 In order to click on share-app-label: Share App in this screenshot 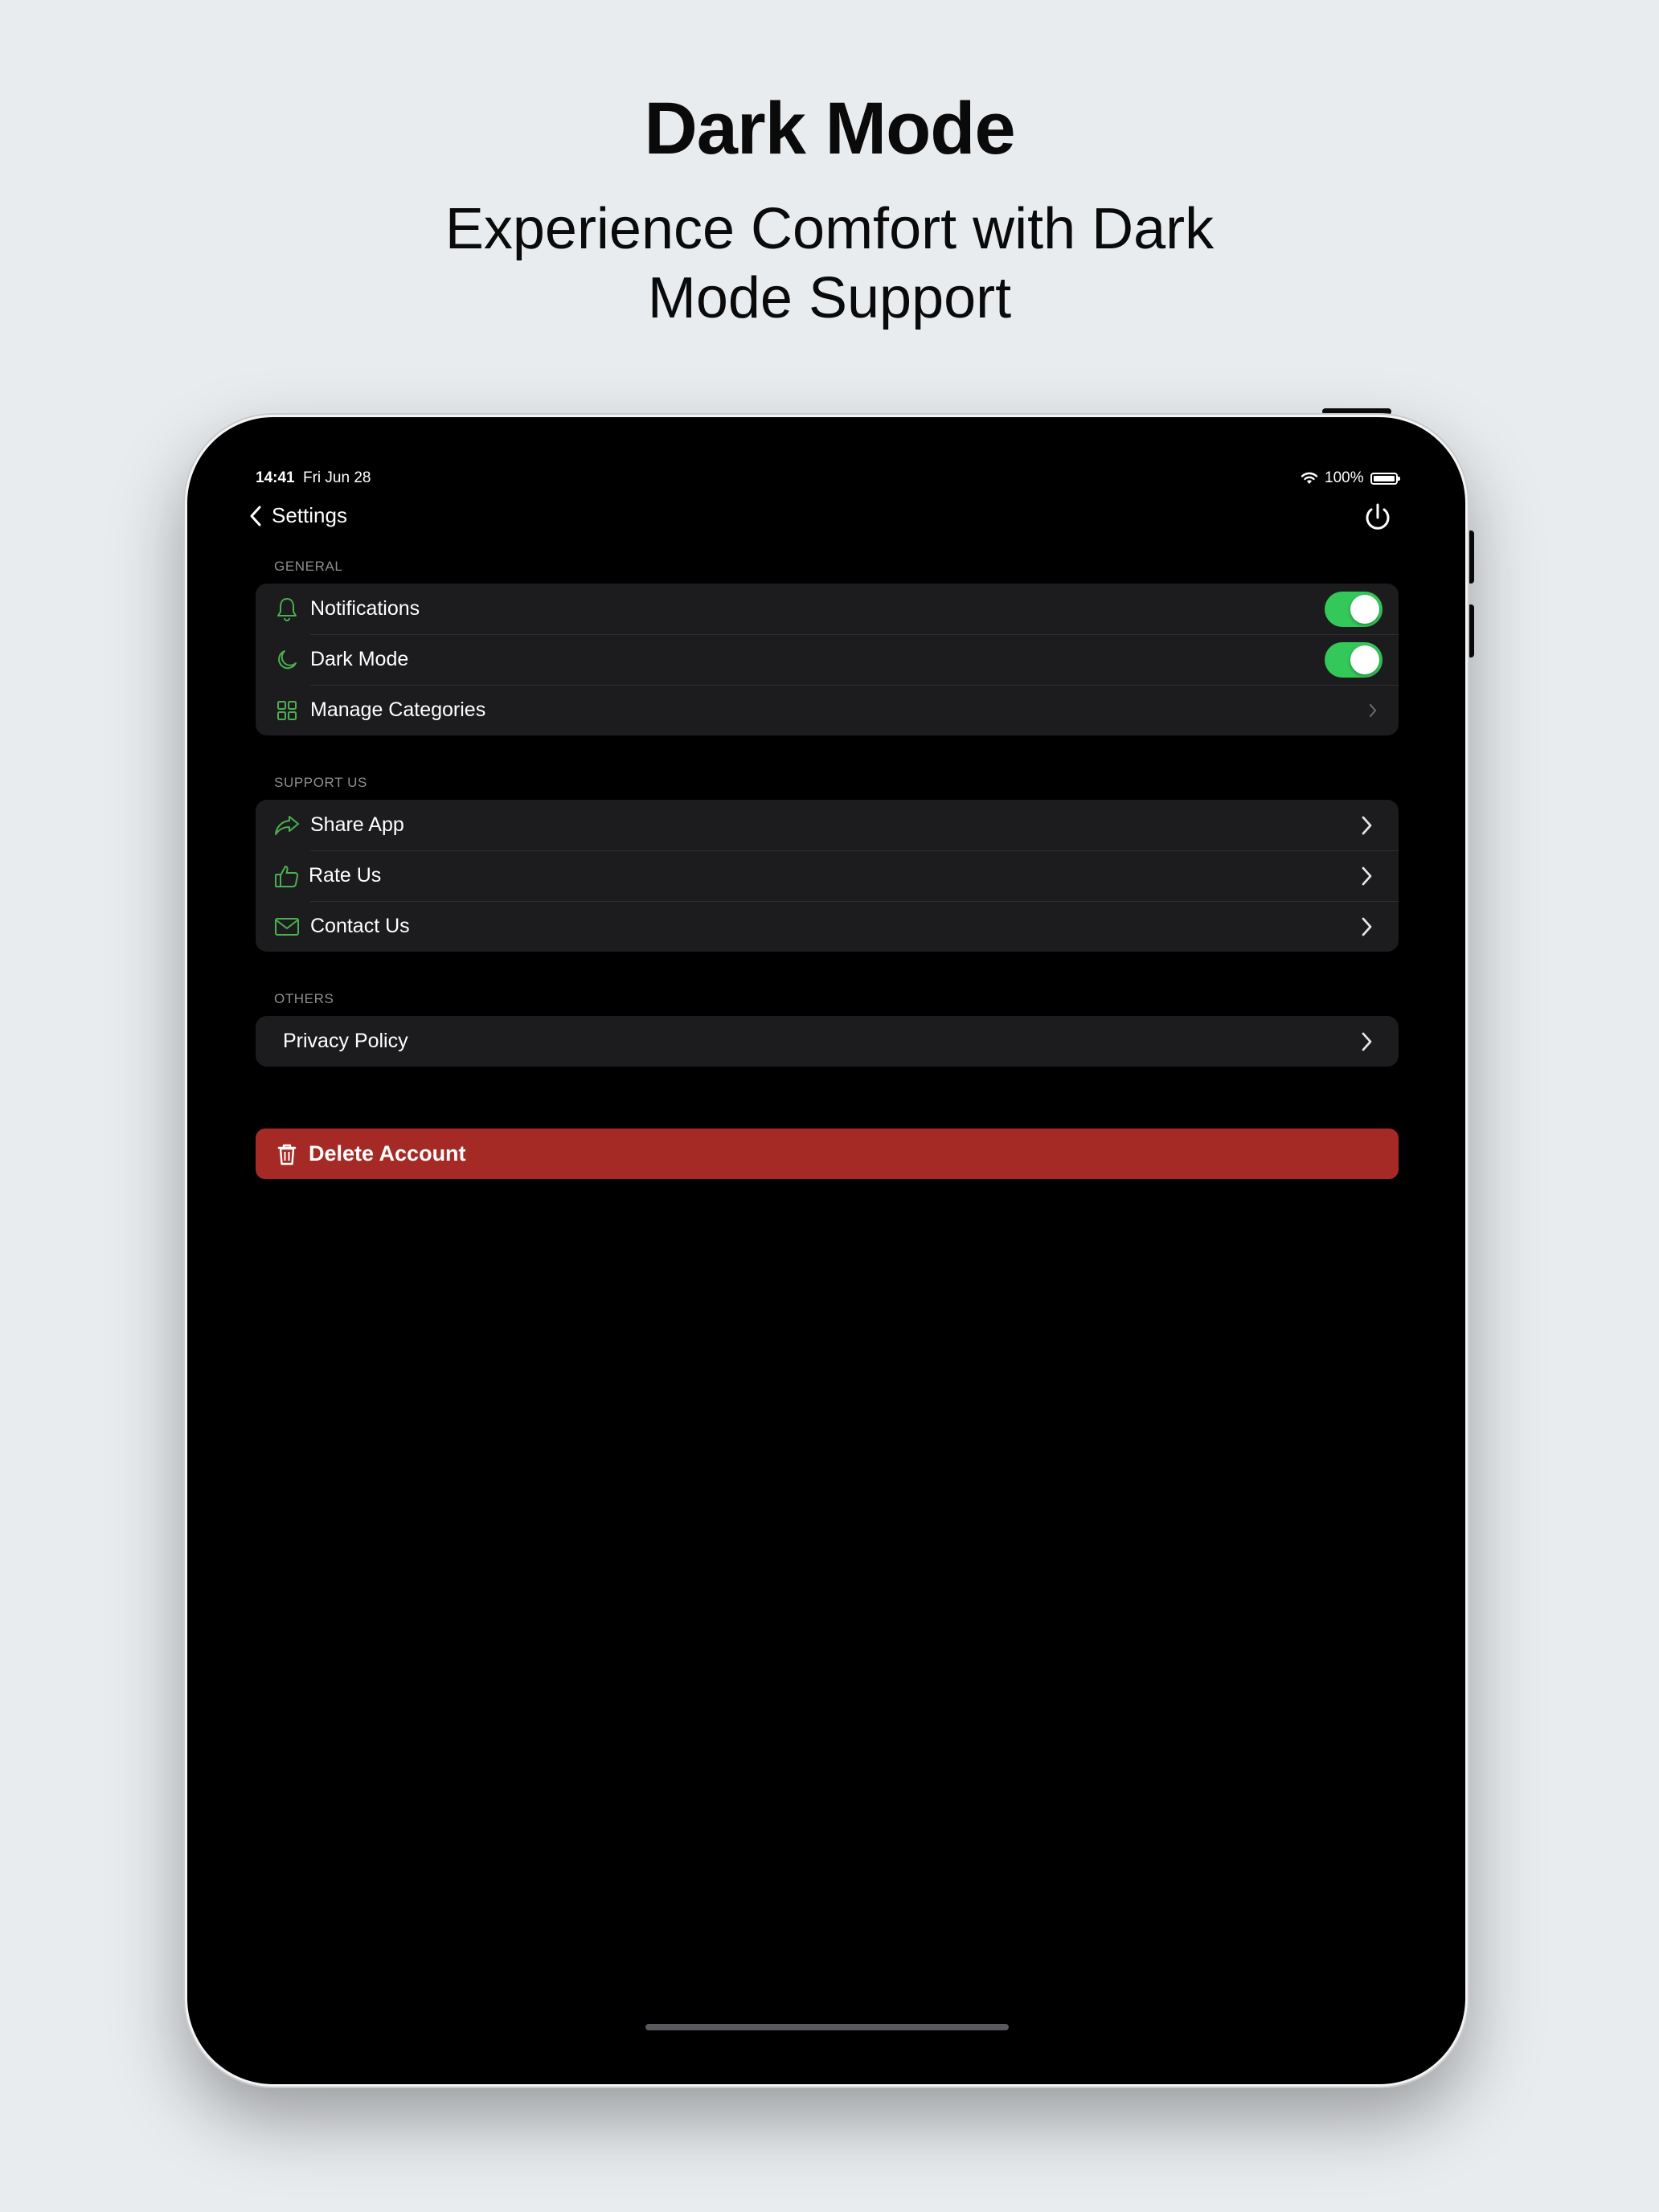, I will do `click(357, 824)`.